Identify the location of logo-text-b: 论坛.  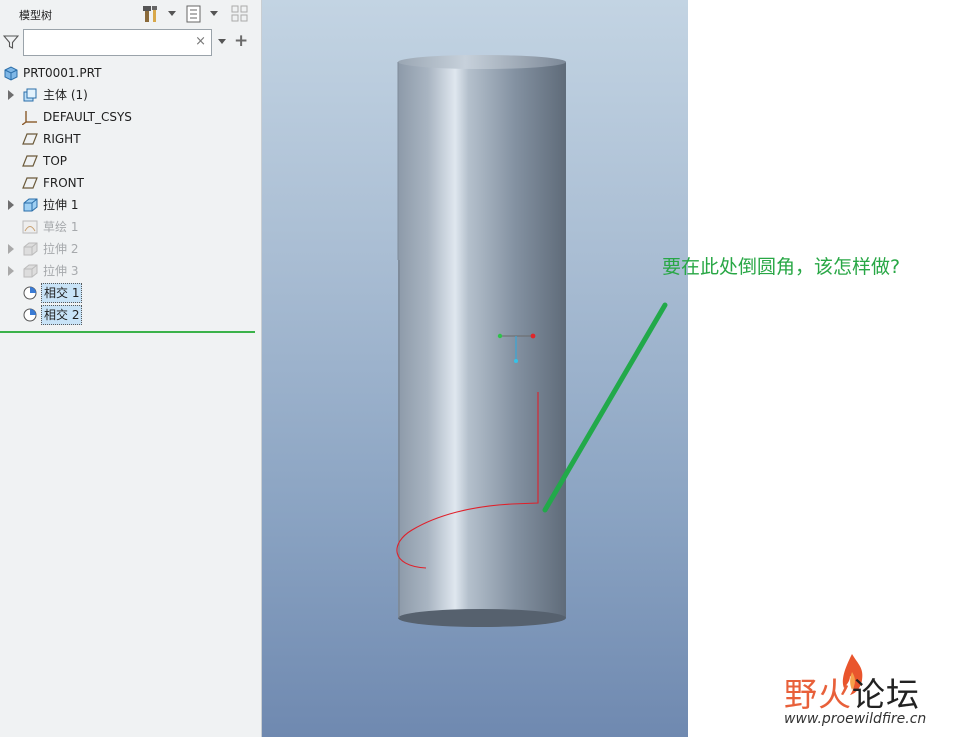
(886, 694).